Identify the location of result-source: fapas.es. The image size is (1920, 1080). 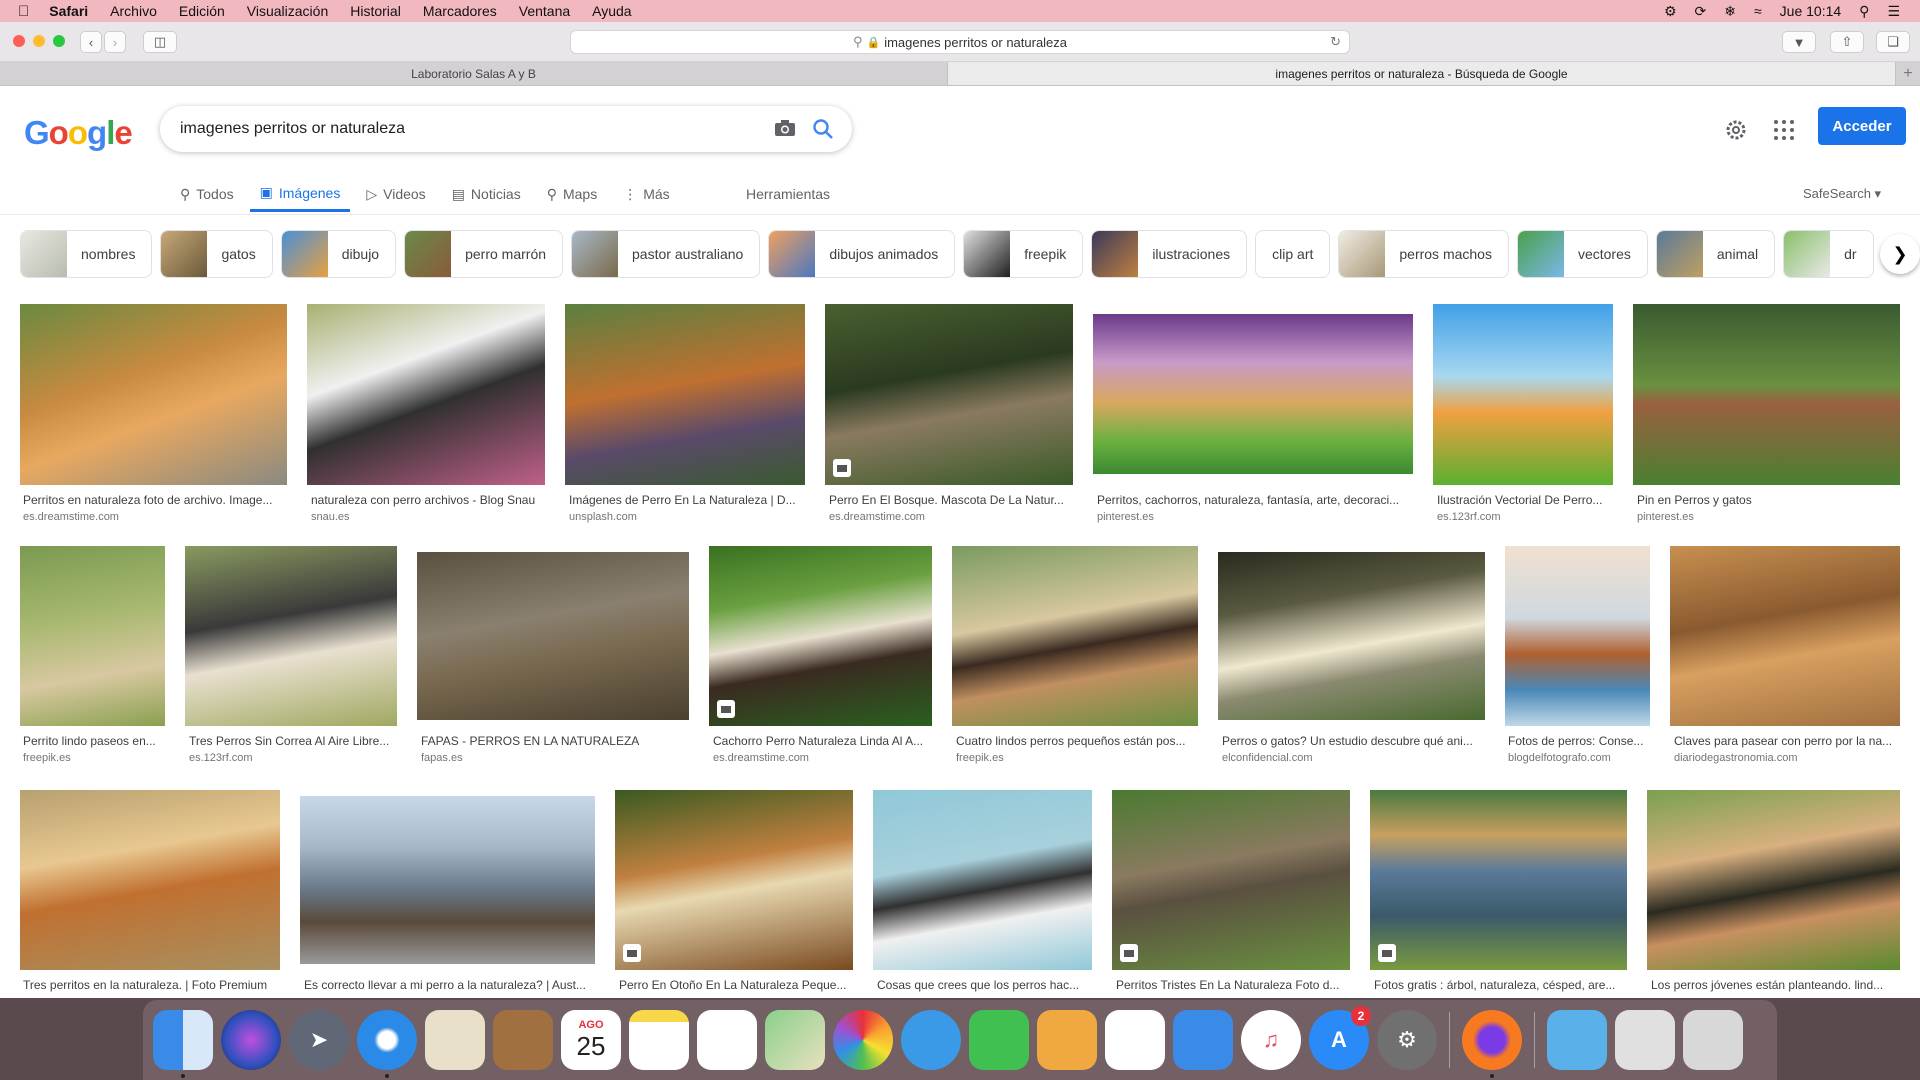
(555, 758).